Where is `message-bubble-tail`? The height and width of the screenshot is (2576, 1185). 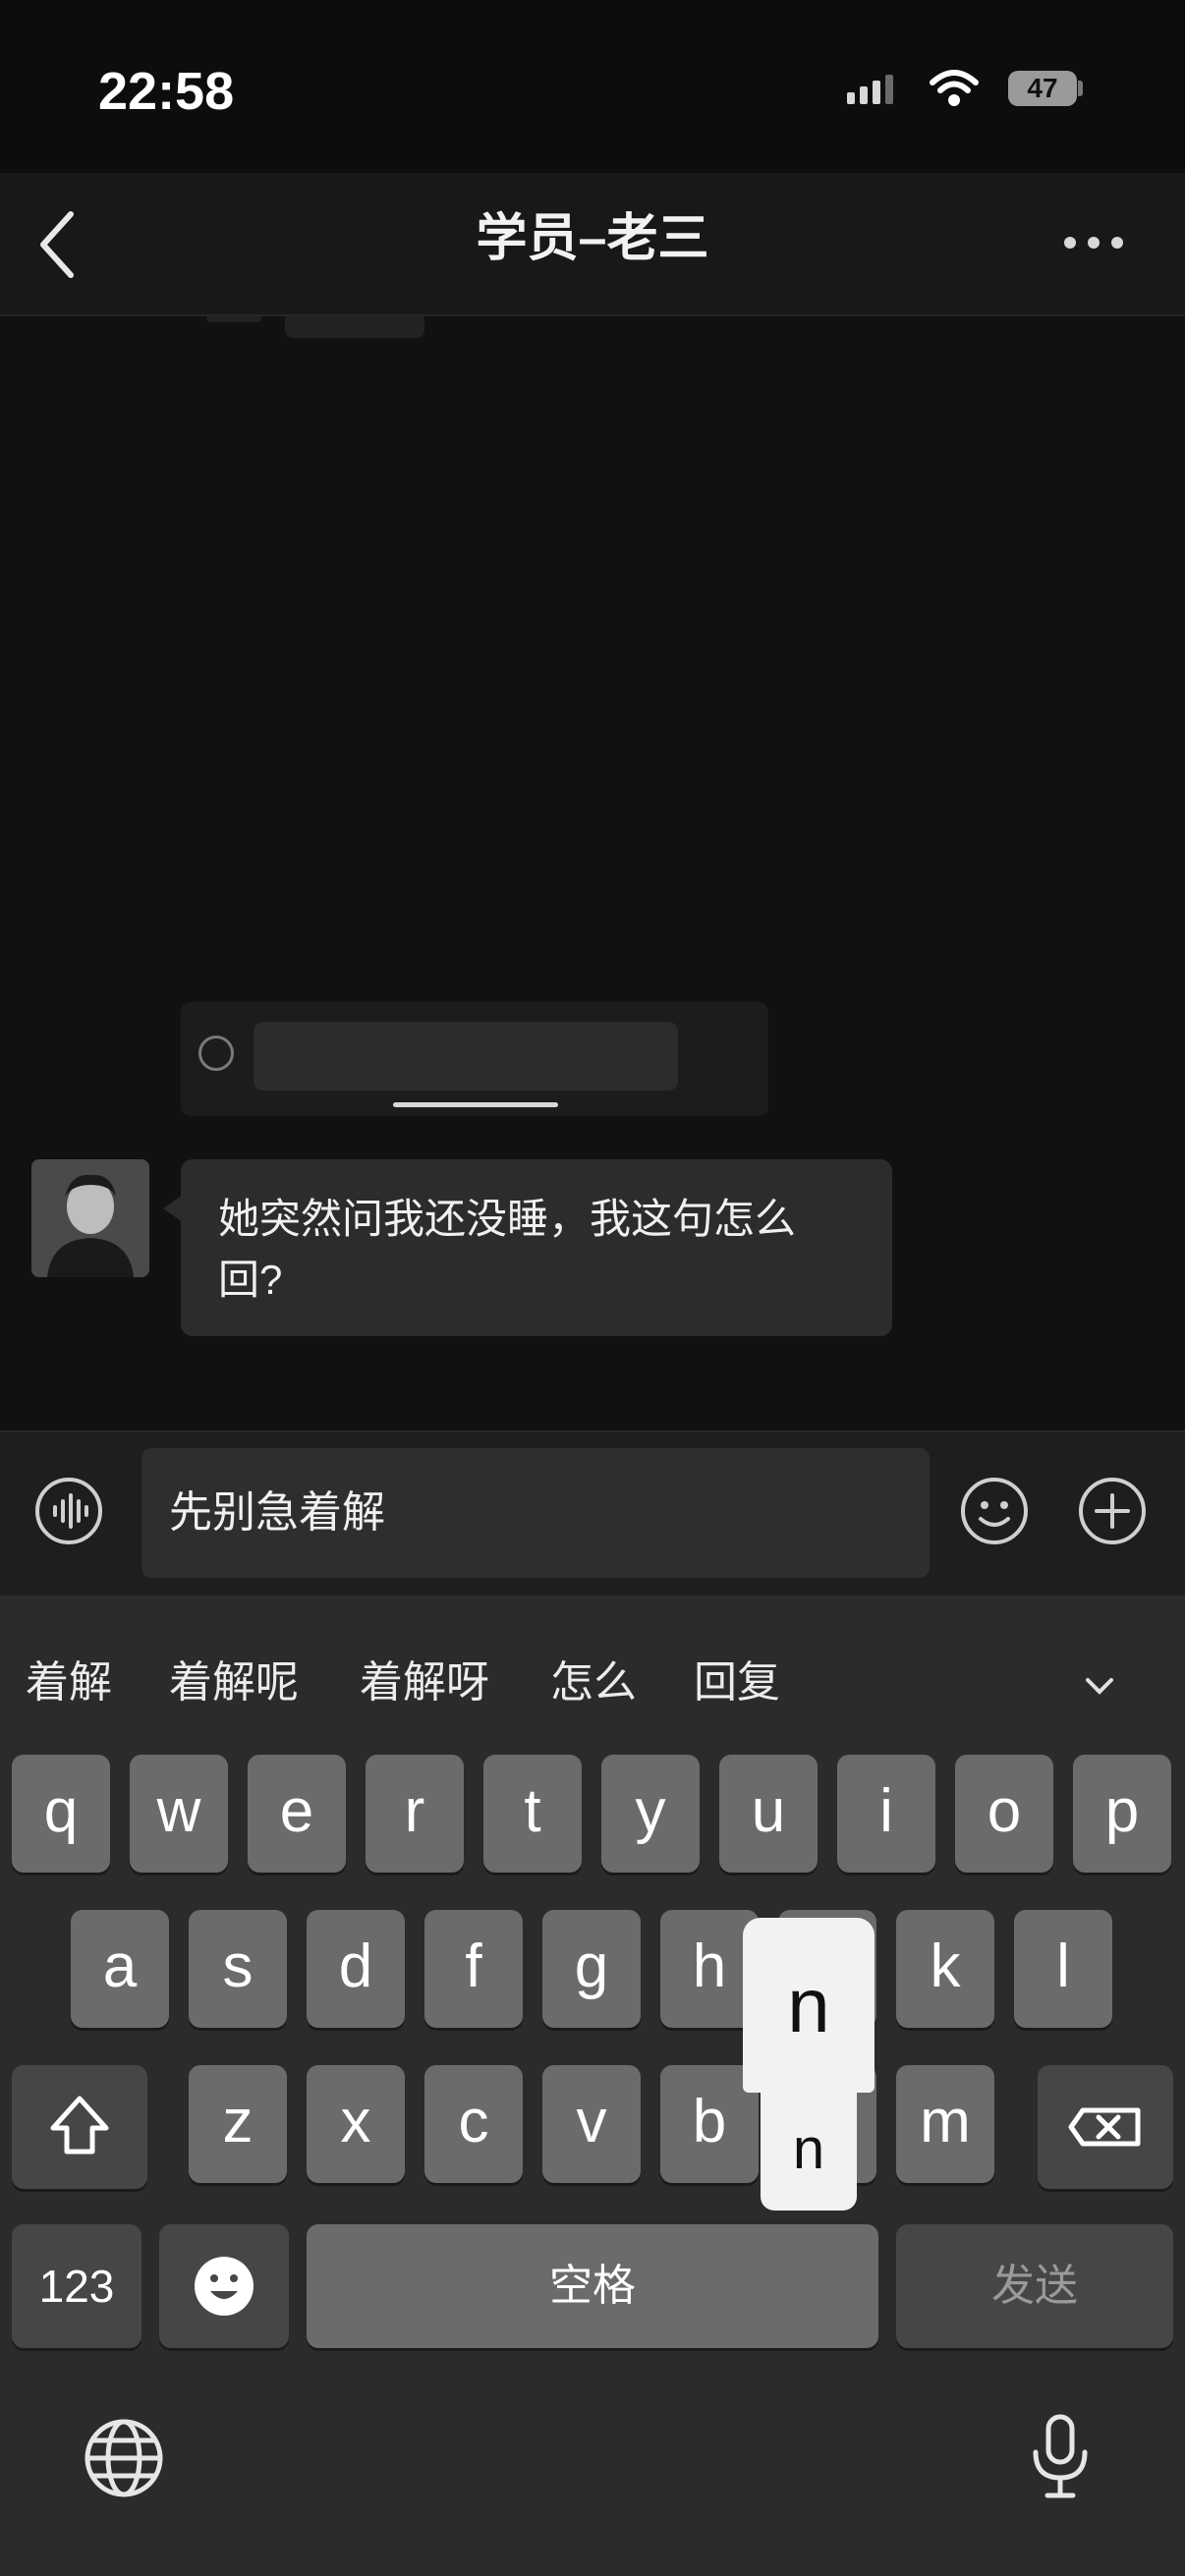
message-bubble-tail is located at coordinates (173, 1208).